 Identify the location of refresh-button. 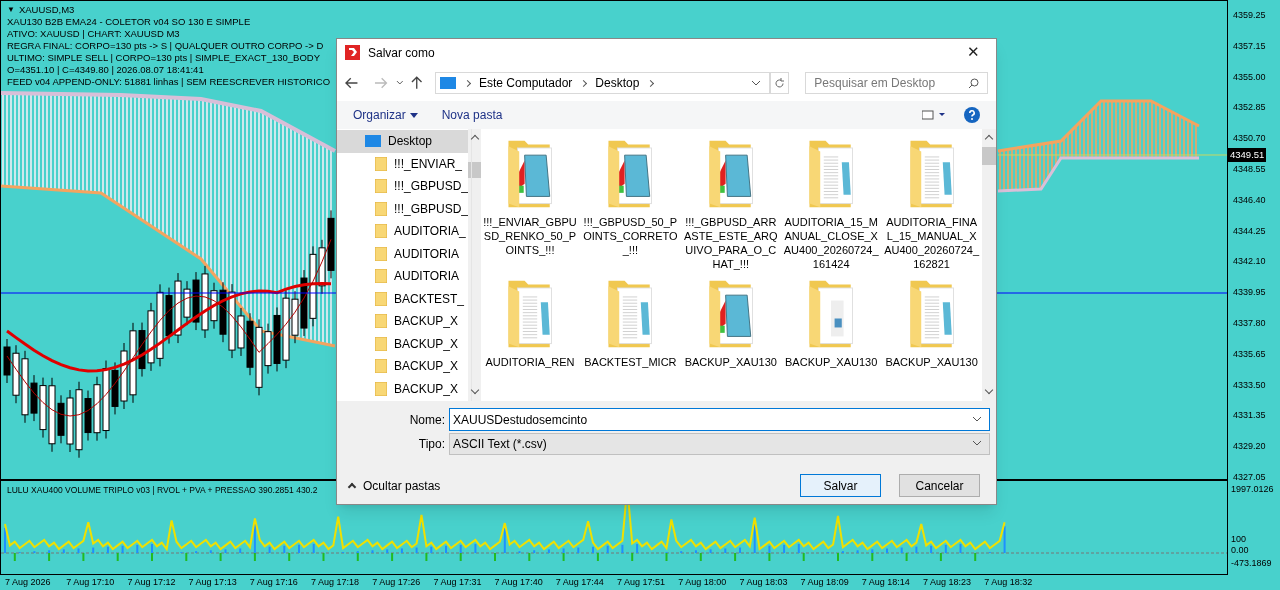
(780, 83).